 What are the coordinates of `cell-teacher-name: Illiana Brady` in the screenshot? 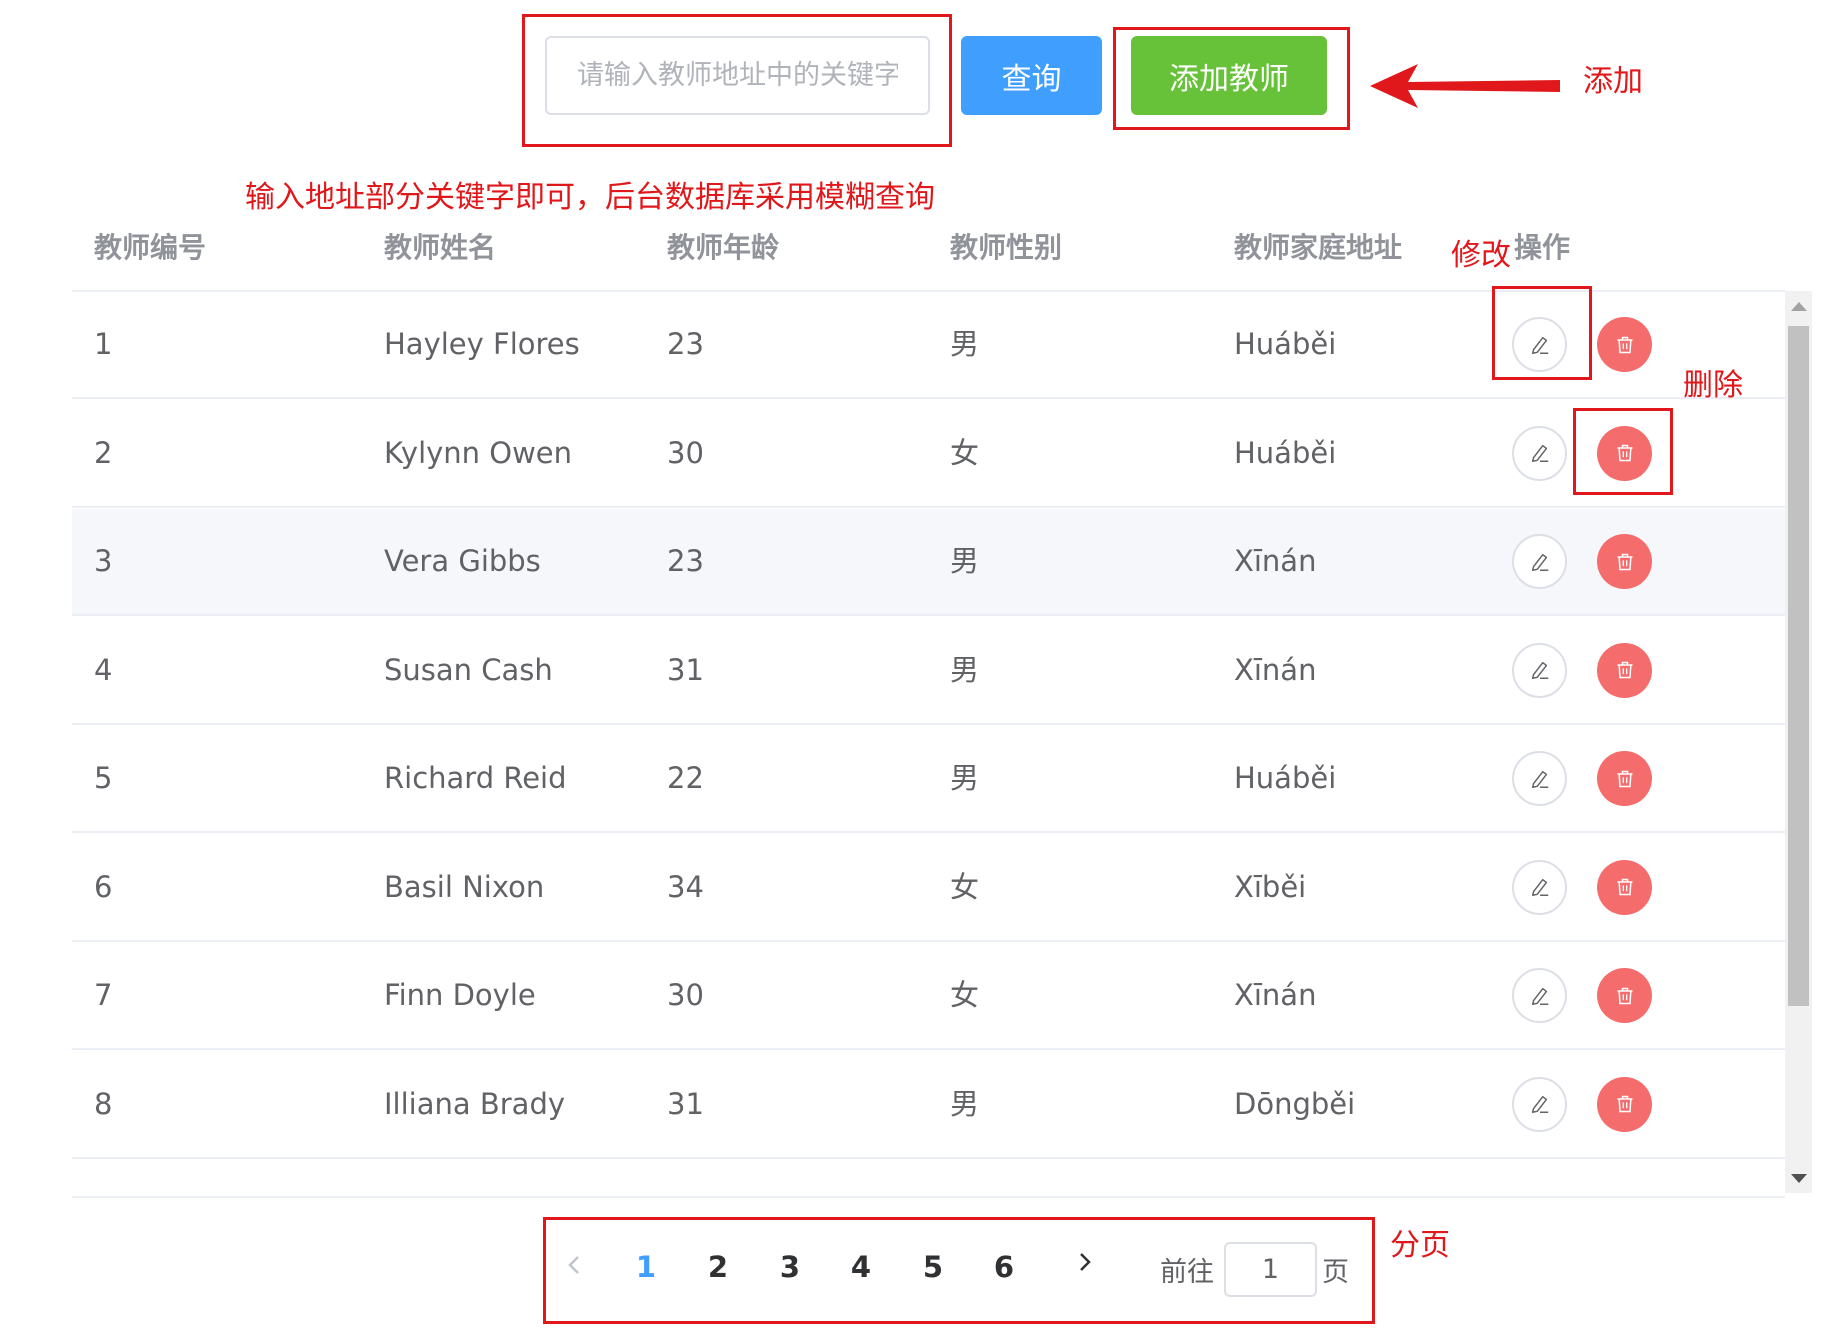 It's located at (475, 1103).